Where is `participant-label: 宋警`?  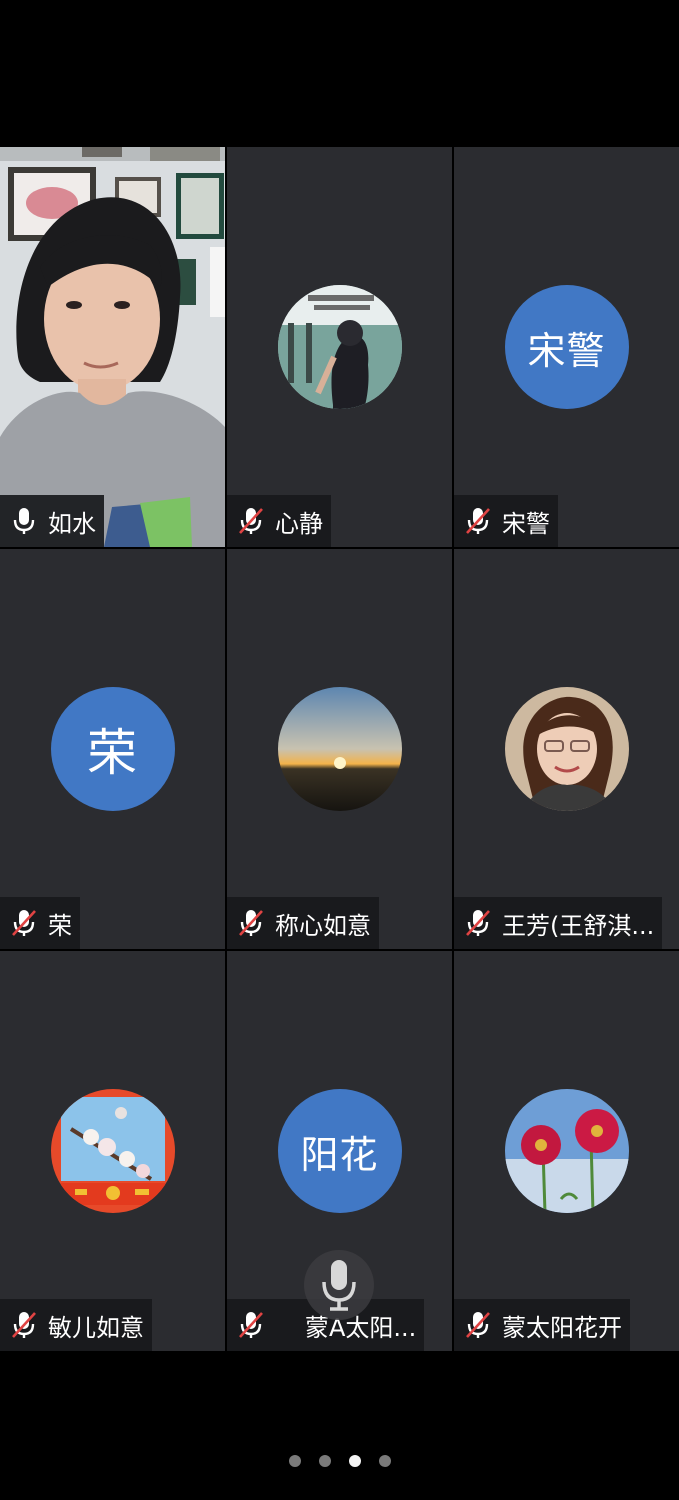
participant-label: 宋警 is located at coordinates (506, 521).